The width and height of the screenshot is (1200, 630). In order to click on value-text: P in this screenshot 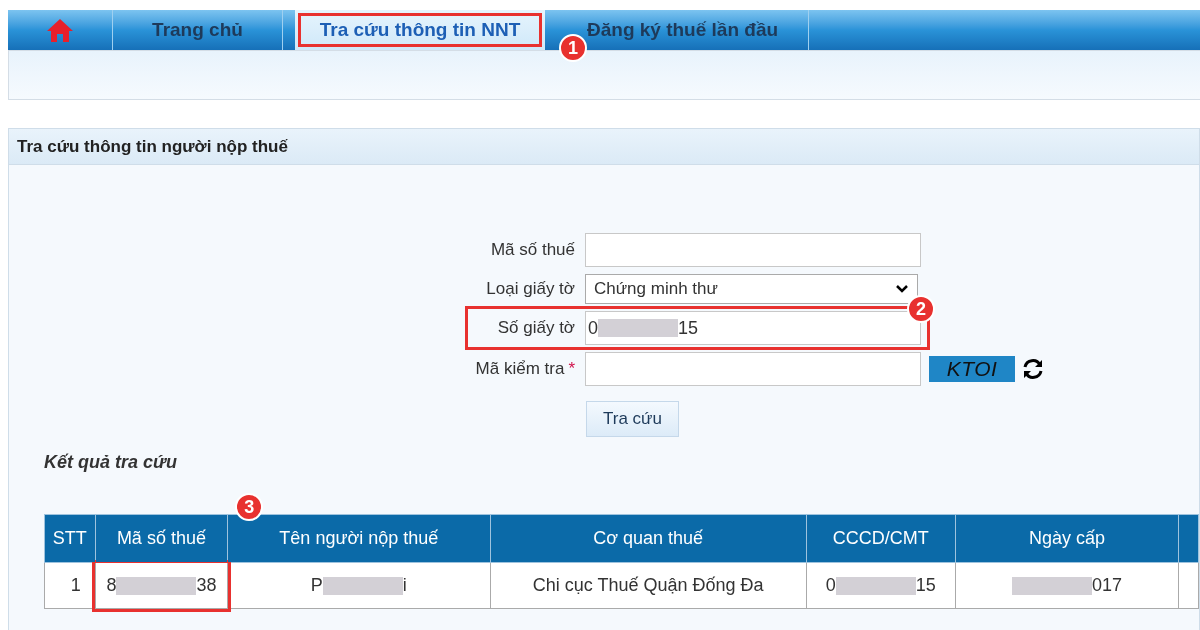, I will do `click(316, 585)`.